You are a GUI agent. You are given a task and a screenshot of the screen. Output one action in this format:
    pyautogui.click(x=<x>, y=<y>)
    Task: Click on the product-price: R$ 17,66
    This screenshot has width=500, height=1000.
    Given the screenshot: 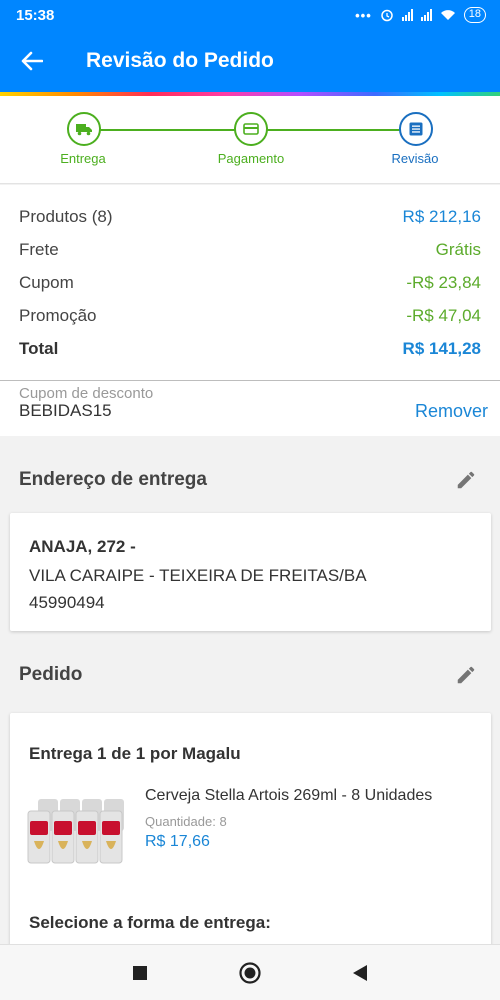 What is the action you would take?
    pyautogui.click(x=177, y=841)
    